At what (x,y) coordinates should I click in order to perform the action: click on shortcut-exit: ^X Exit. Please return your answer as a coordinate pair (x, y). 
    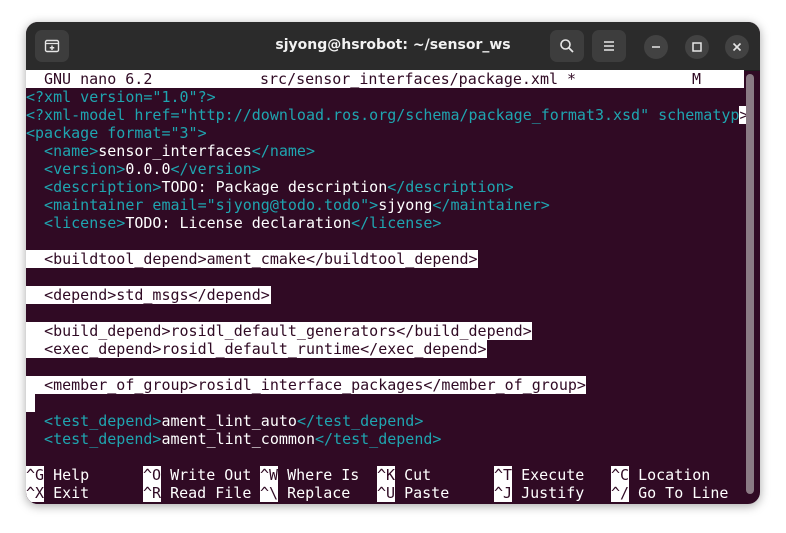
    Looking at the image, I should click on (57, 493).